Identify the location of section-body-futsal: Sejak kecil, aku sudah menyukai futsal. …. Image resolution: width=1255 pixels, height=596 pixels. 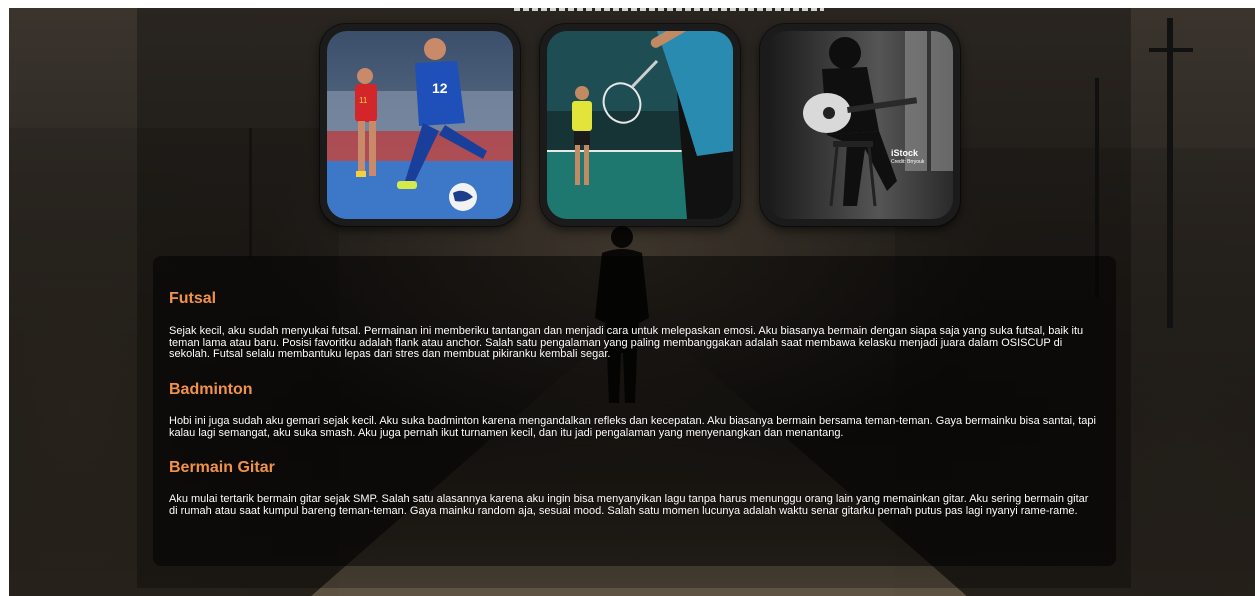
(626, 342).